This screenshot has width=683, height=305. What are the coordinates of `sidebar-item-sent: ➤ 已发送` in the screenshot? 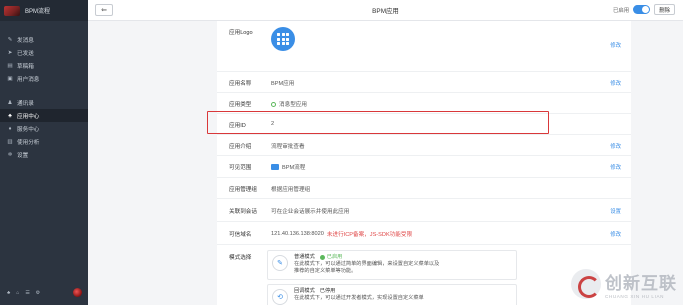 It's located at (44, 52).